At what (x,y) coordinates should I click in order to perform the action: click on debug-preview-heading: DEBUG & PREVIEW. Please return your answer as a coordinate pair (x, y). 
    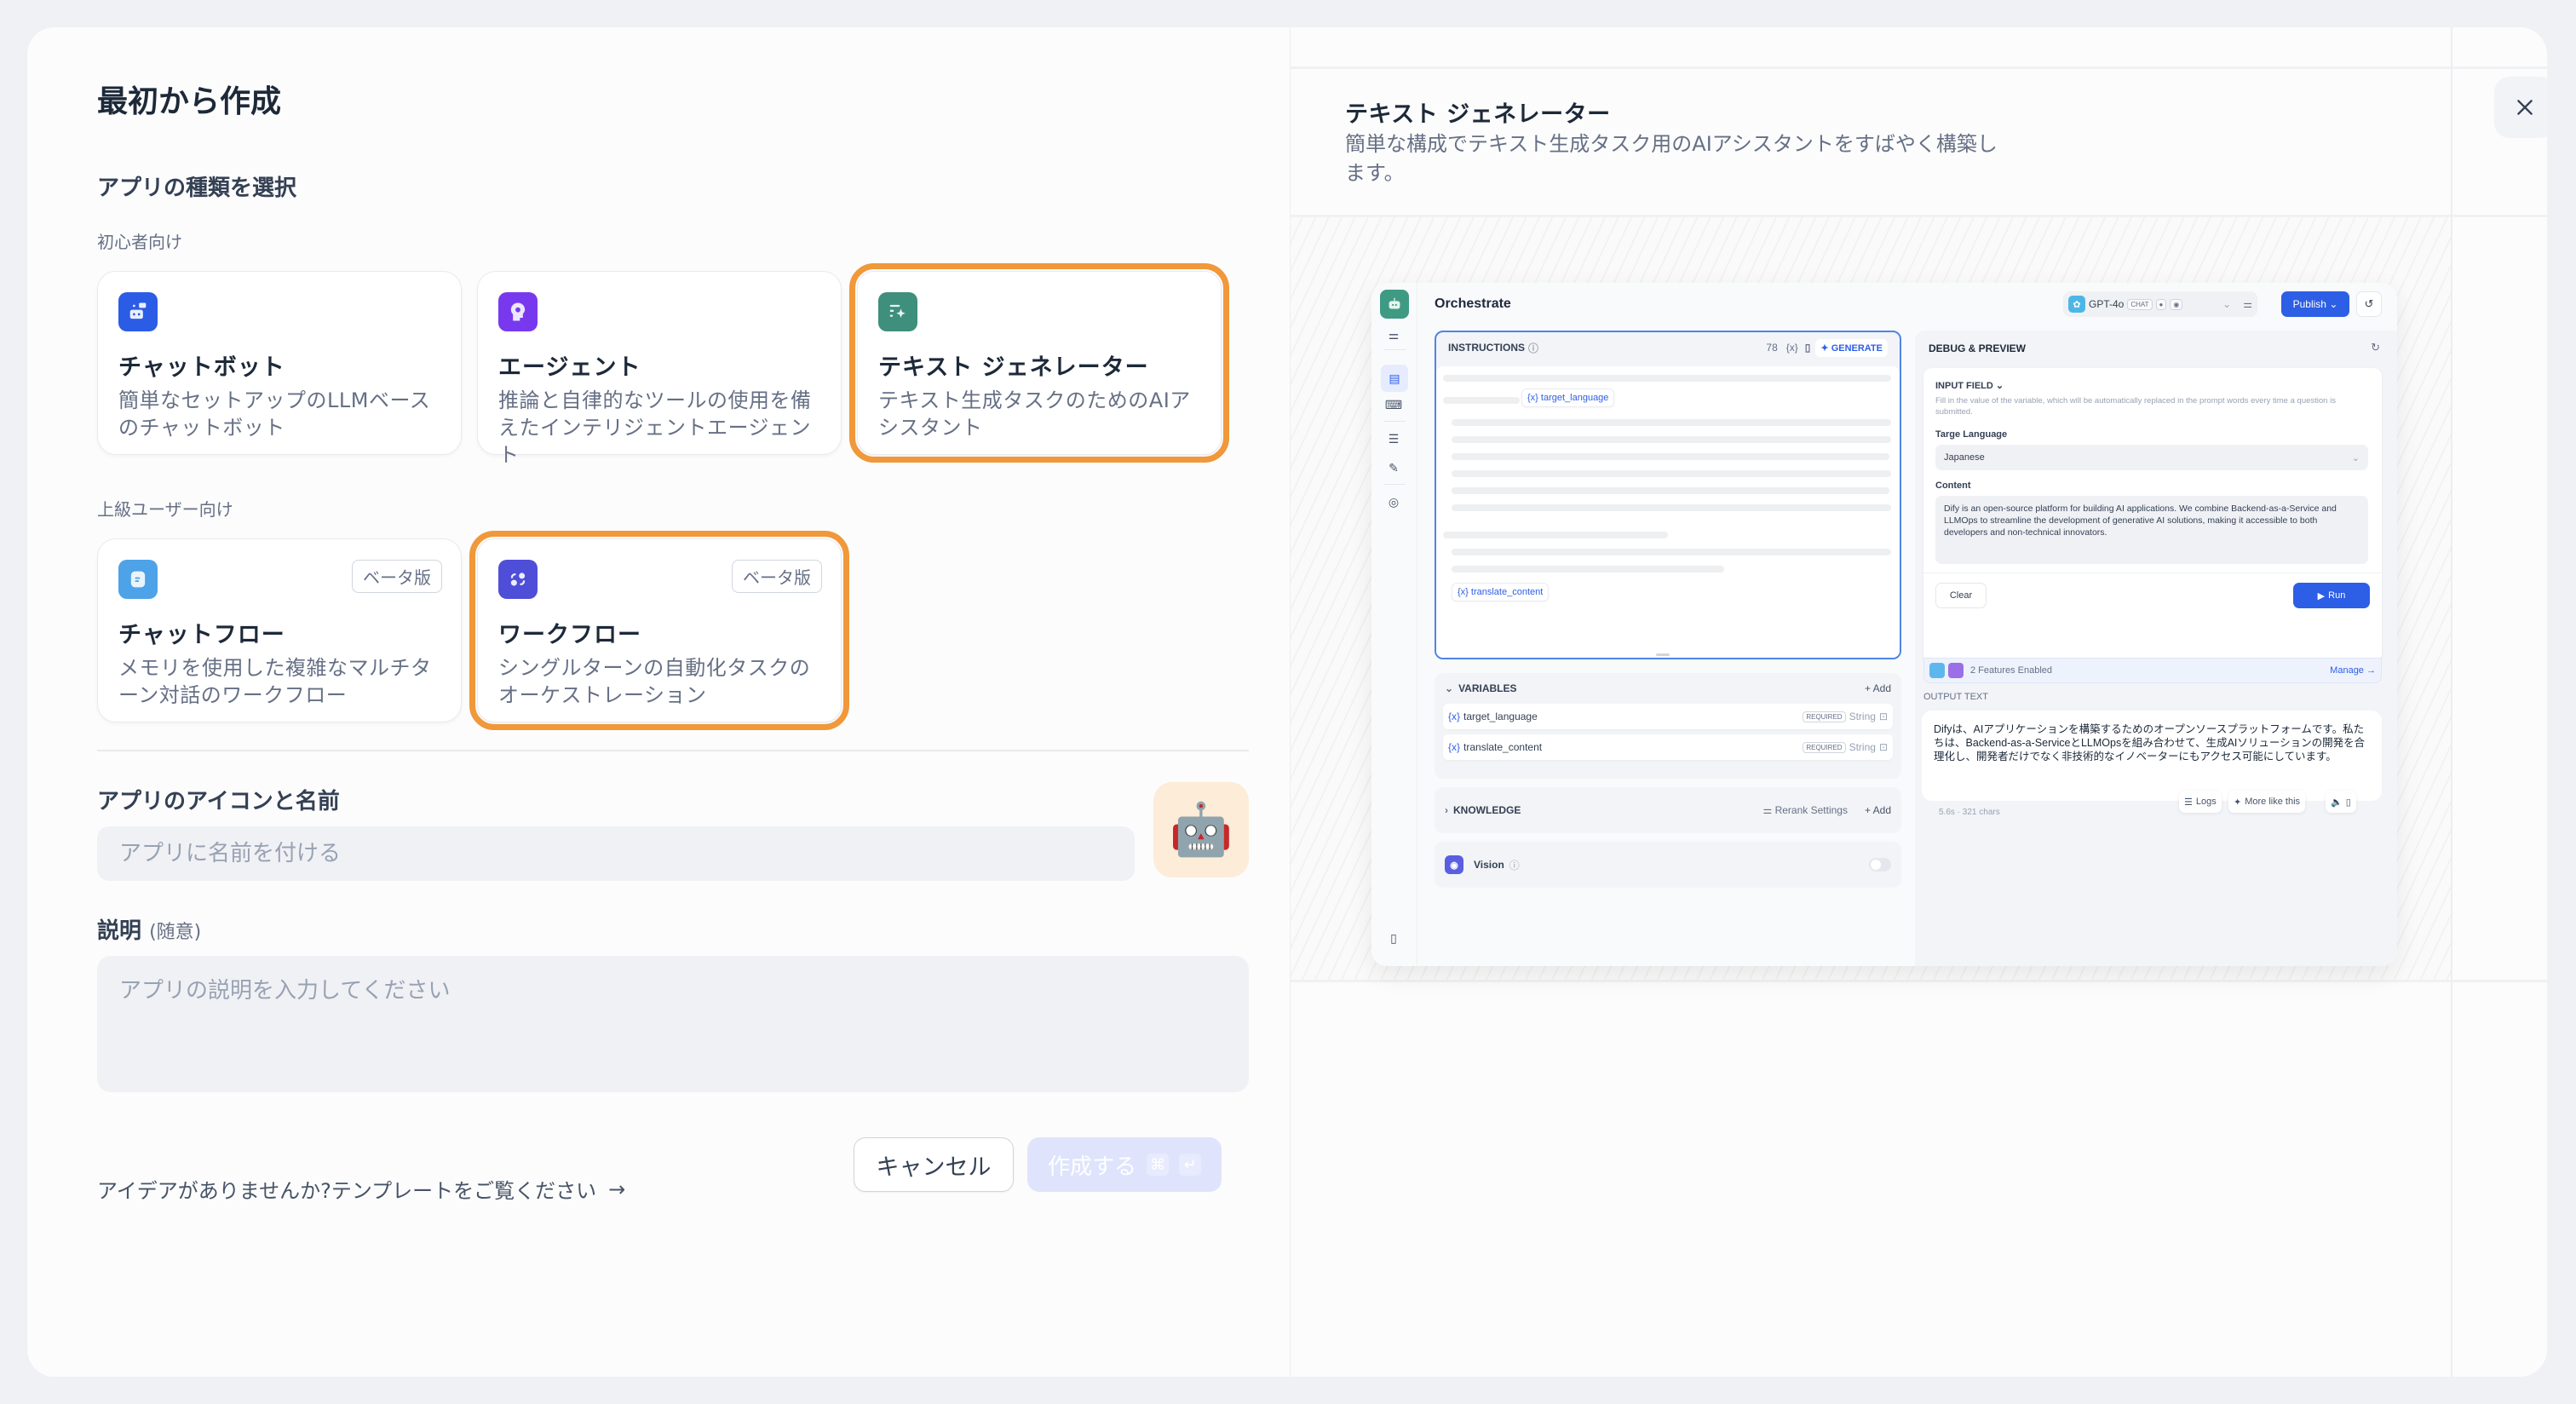
    Looking at the image, I should click on (1978, 348).